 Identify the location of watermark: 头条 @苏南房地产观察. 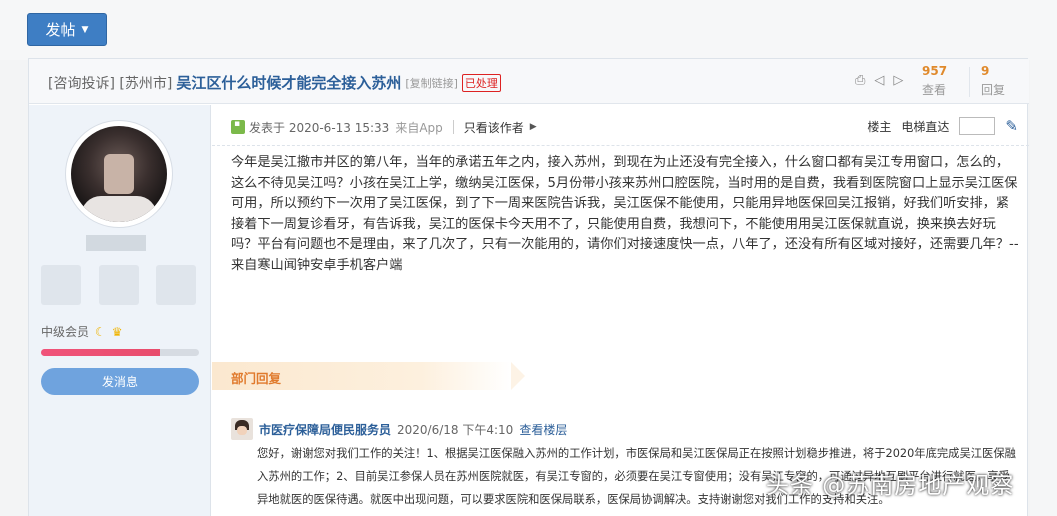
(890, 486).